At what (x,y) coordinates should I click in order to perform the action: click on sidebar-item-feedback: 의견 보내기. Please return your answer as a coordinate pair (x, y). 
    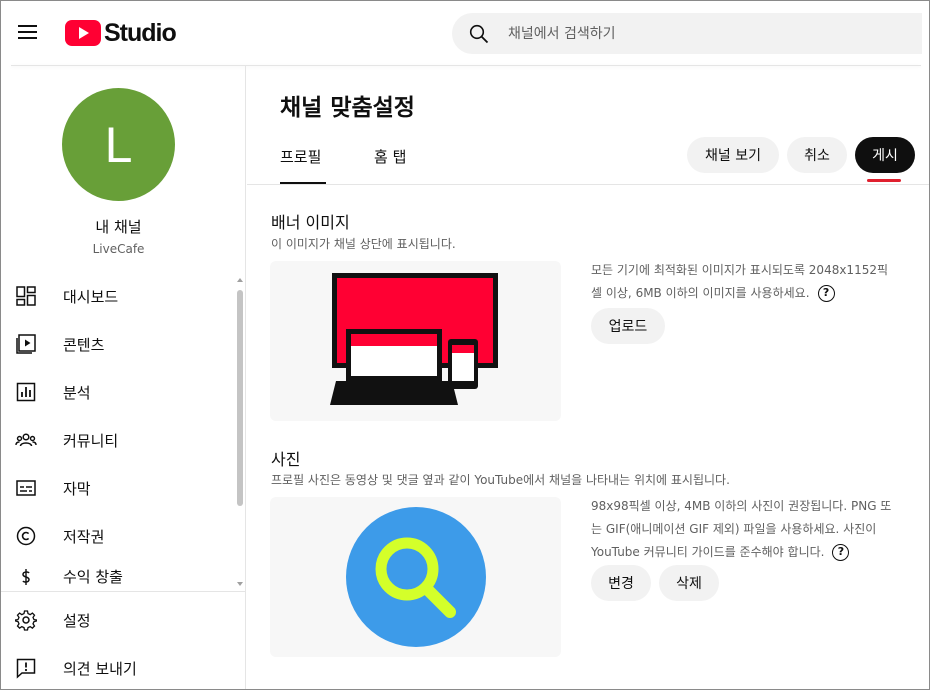
    Looking at the image, I should click on (118, 666).